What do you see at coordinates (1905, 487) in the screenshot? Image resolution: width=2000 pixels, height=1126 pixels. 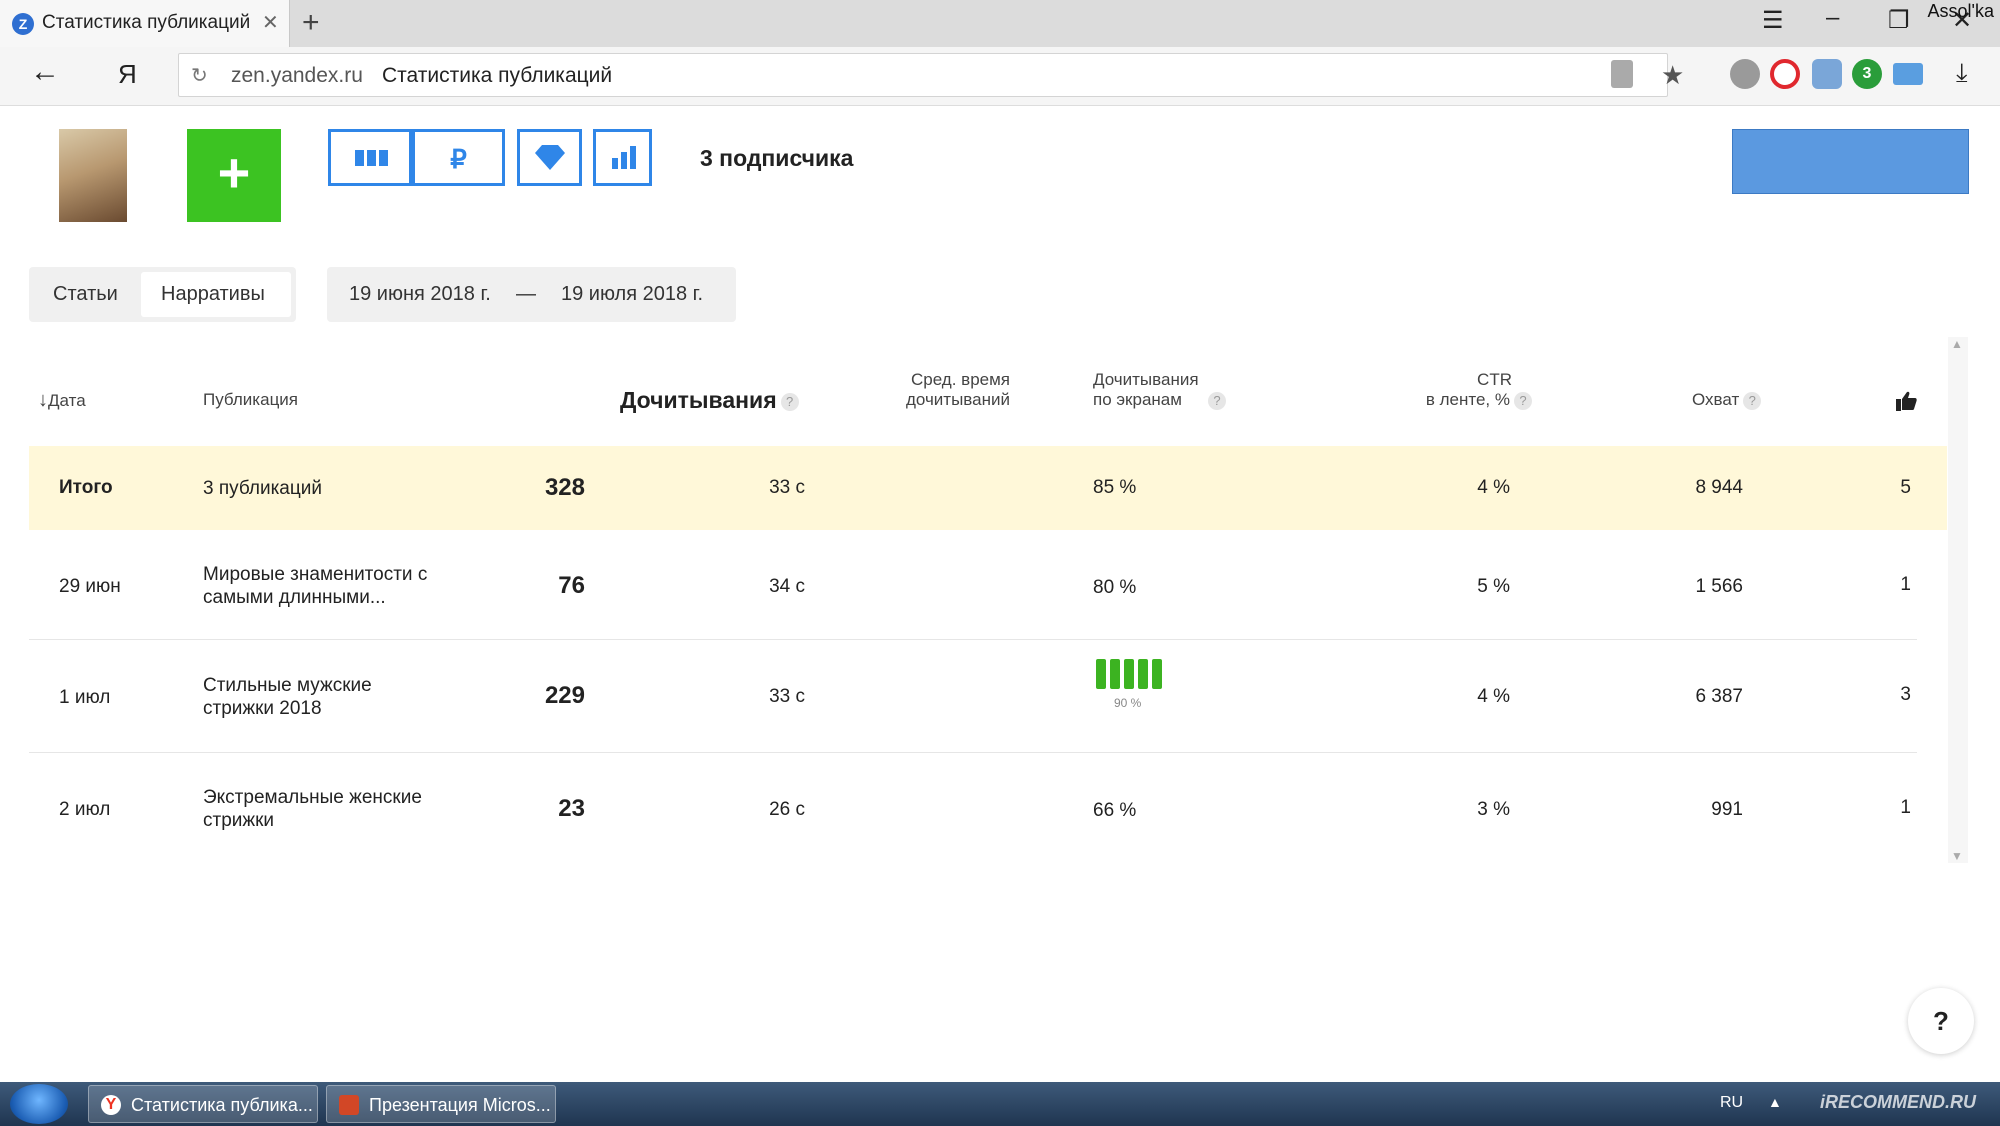 I see `row-likes: 5` at bounding box center [1905, 487].